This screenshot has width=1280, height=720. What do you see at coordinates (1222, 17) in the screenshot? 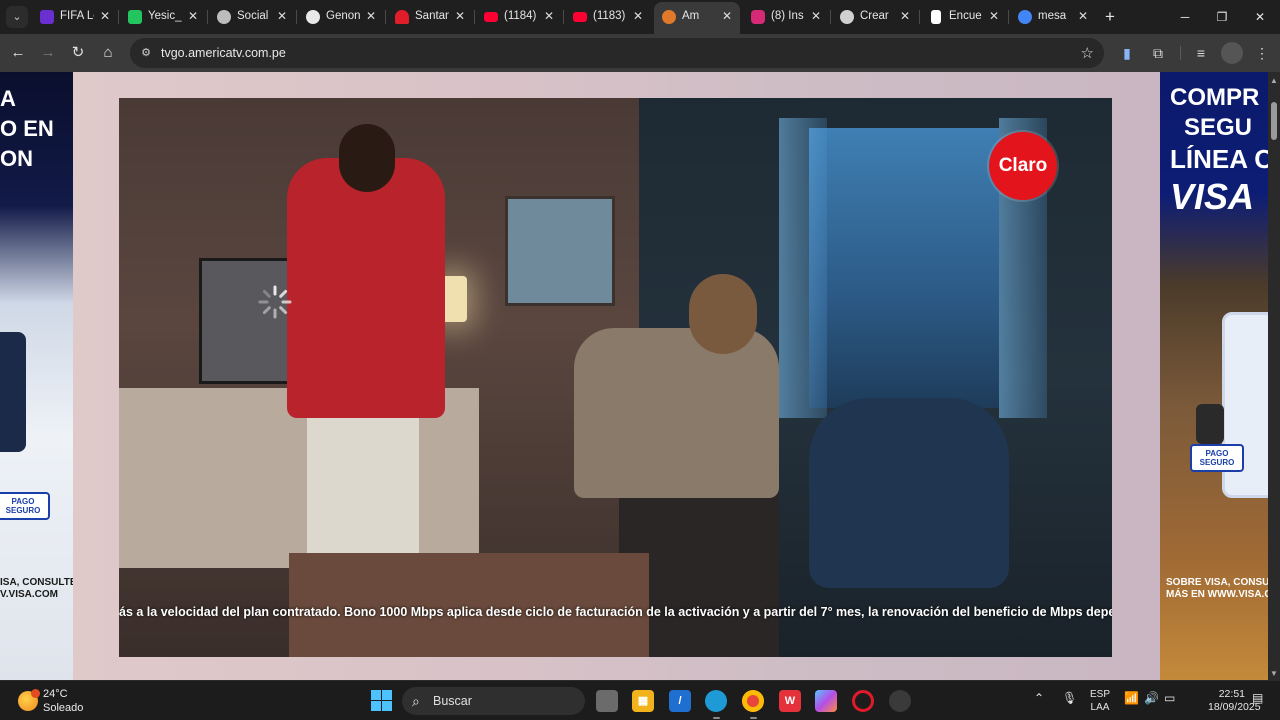
I see `maximize-button: ❐` at bounding box center [1222, 17].